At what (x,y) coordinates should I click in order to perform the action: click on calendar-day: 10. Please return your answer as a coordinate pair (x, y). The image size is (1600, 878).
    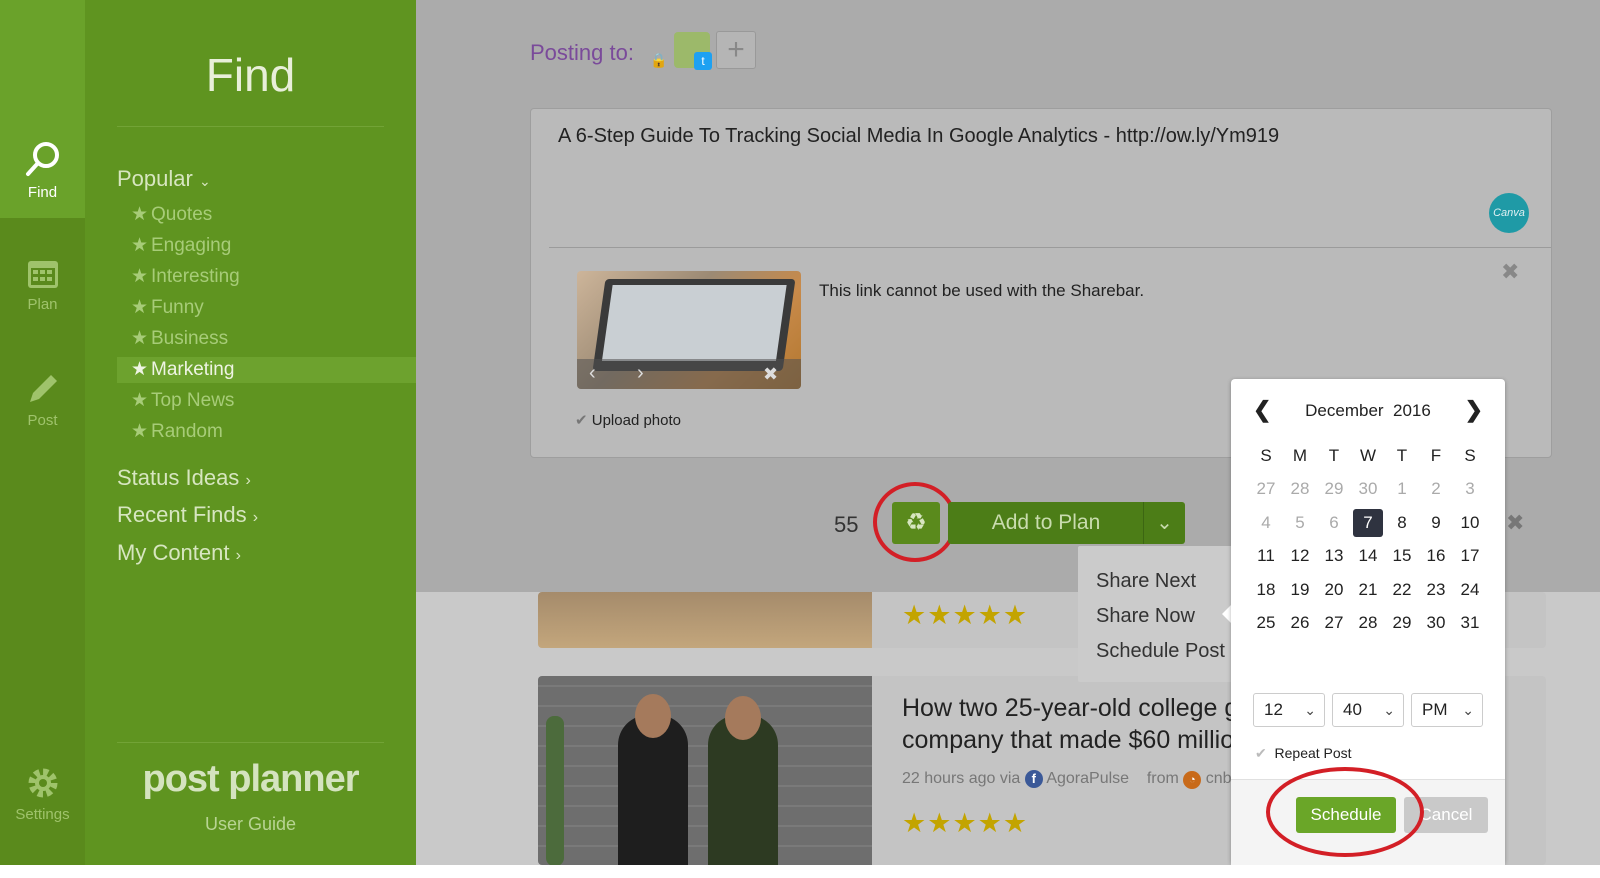
    Looking at the image, I should click on (1470, 523).